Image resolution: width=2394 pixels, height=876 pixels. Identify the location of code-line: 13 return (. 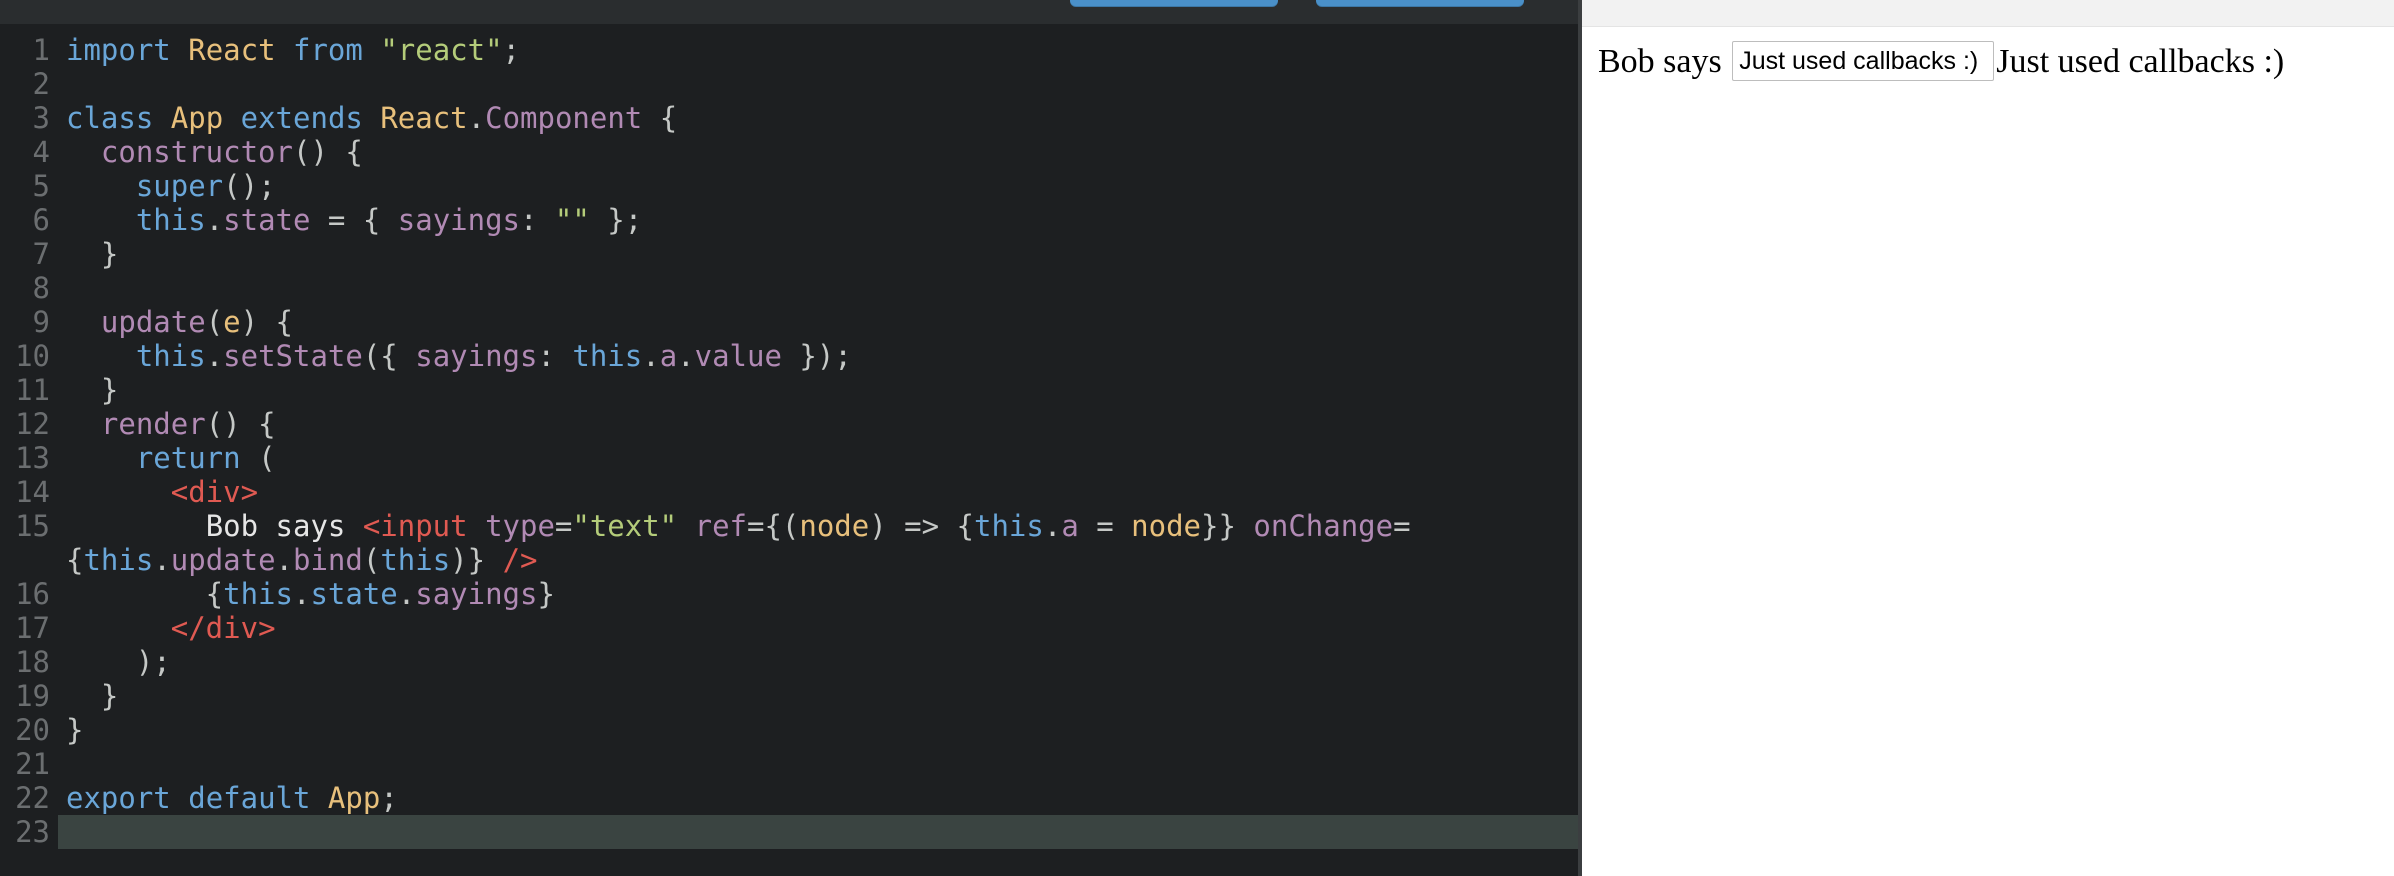
(789, 458).